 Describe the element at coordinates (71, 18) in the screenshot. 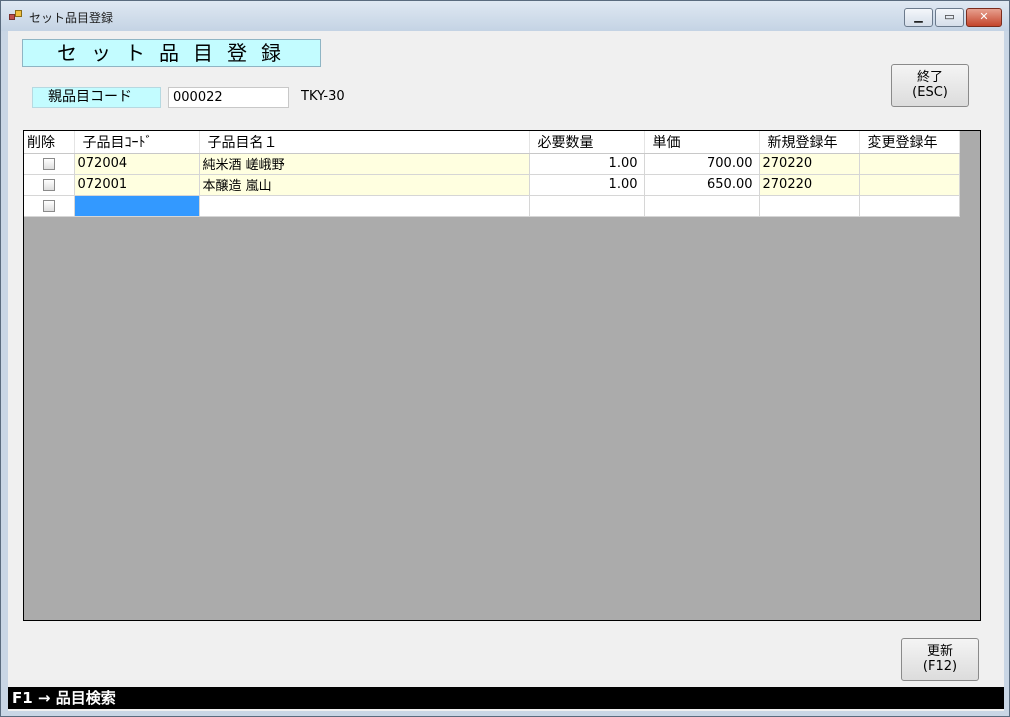

I see `window-title: セット品目登録` at that location.